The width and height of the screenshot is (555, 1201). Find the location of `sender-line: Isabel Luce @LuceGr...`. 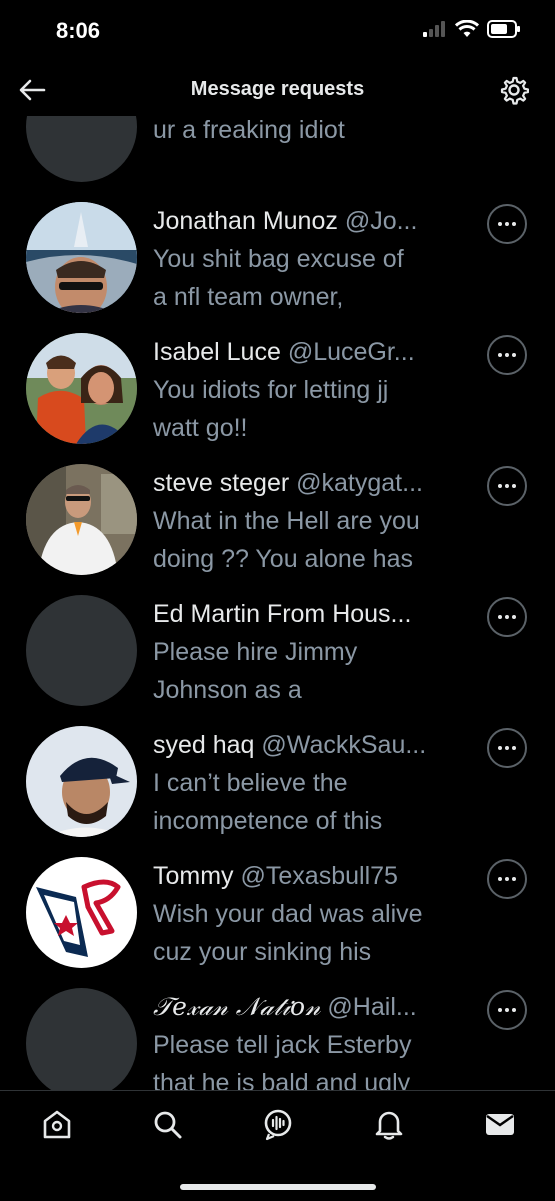

sender-line: Isabel Luce @LuceGr... is located at coordinates (308, 352).